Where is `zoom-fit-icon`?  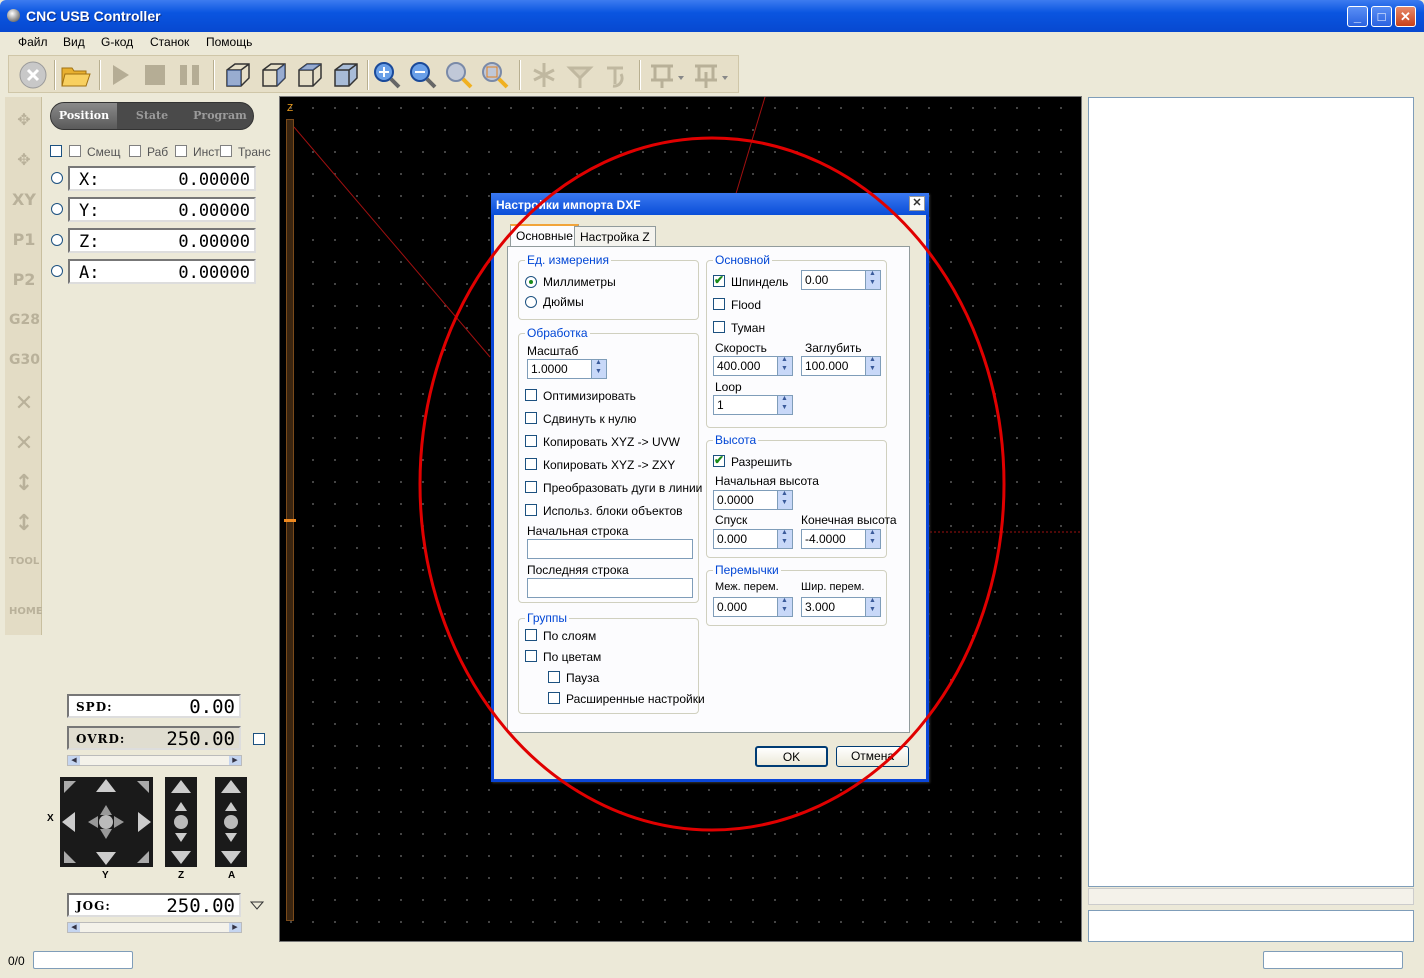
zoom-fit-icon is located at coordinates (459, 75).